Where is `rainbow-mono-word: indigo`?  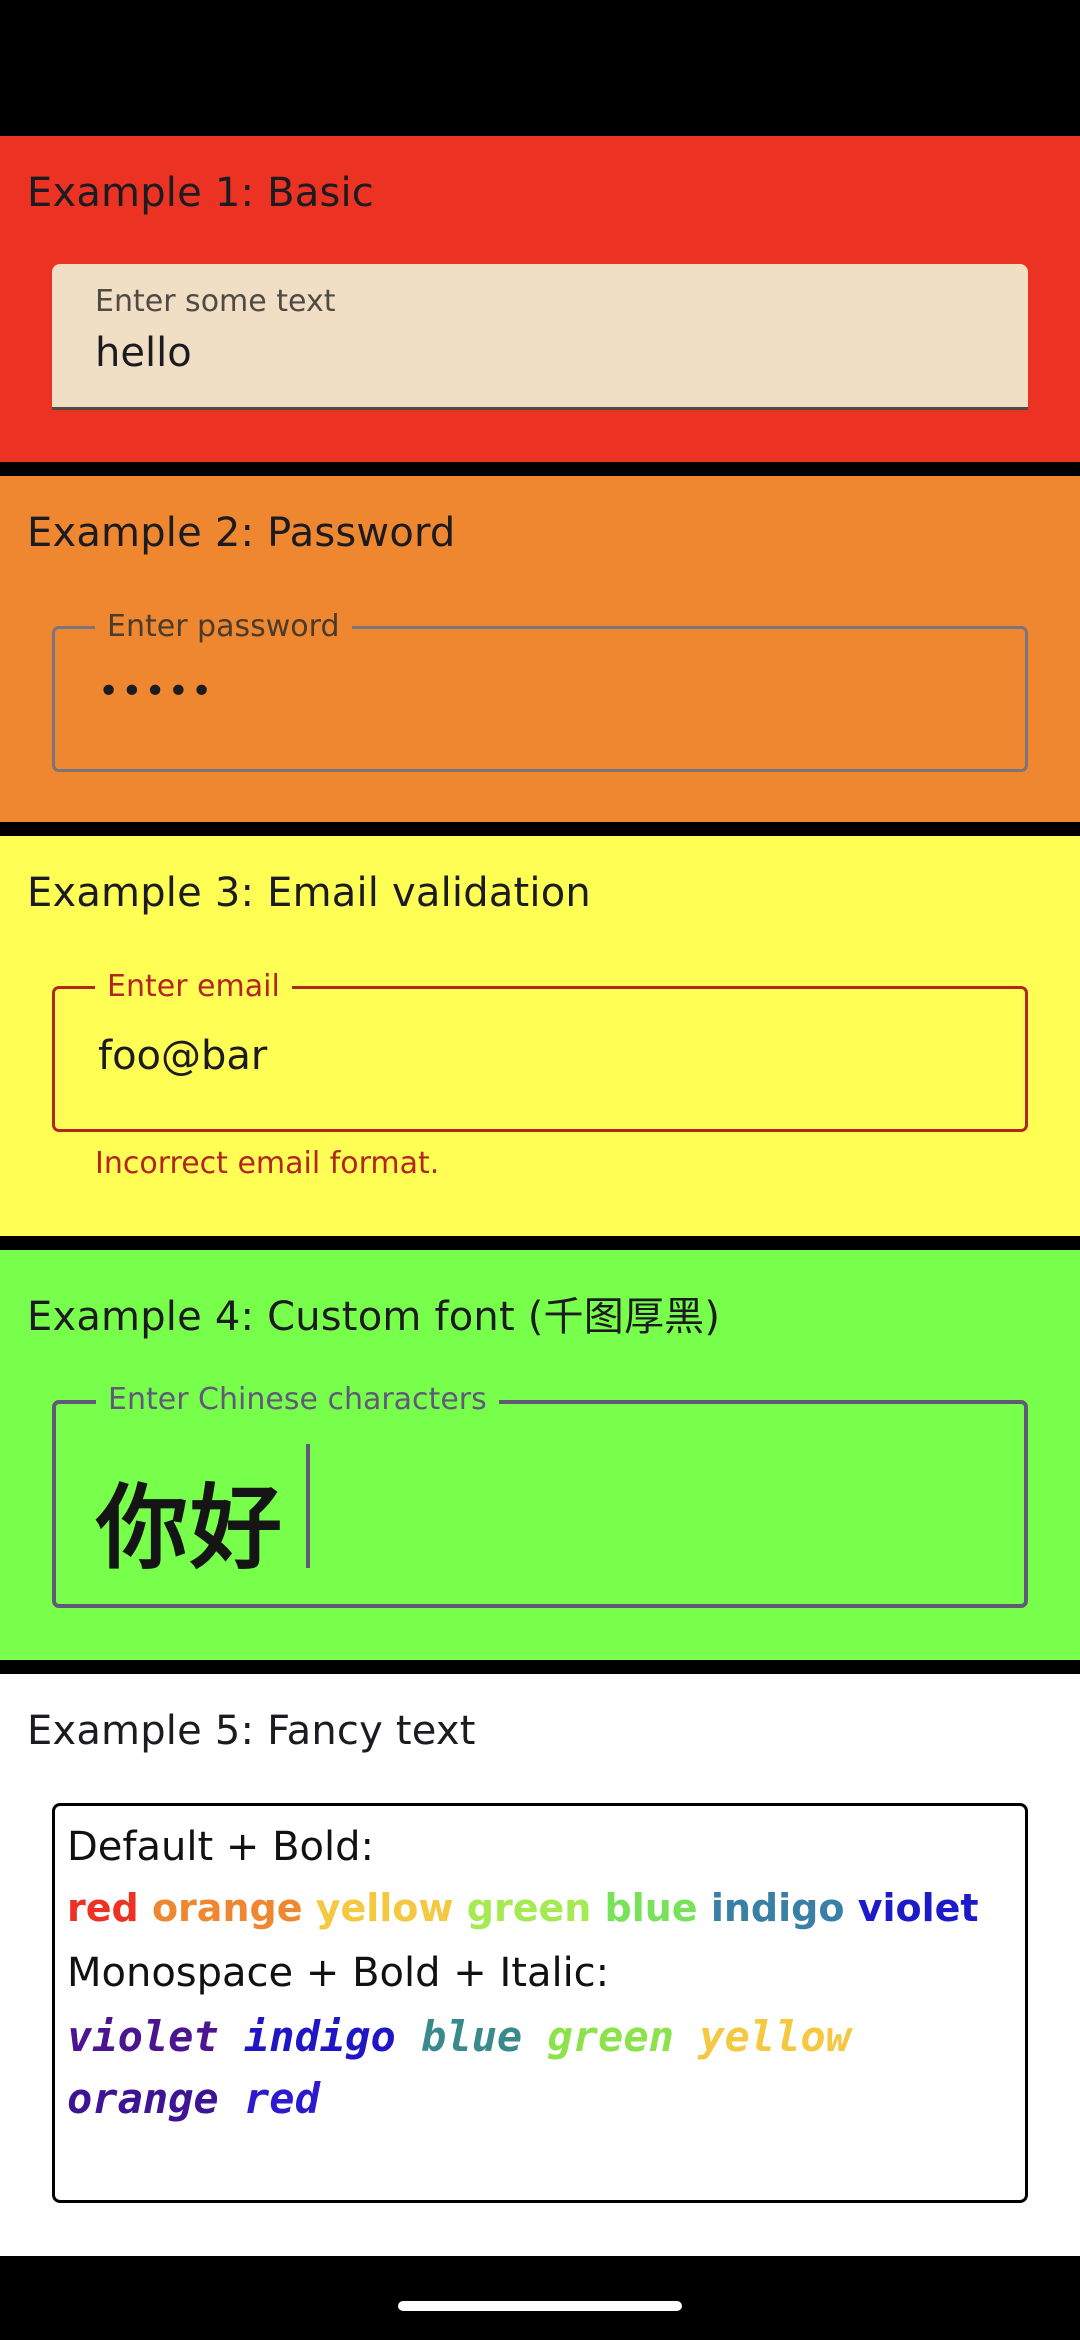 rainbow-mono-word: indigo is located at coordinates (320, 2036).